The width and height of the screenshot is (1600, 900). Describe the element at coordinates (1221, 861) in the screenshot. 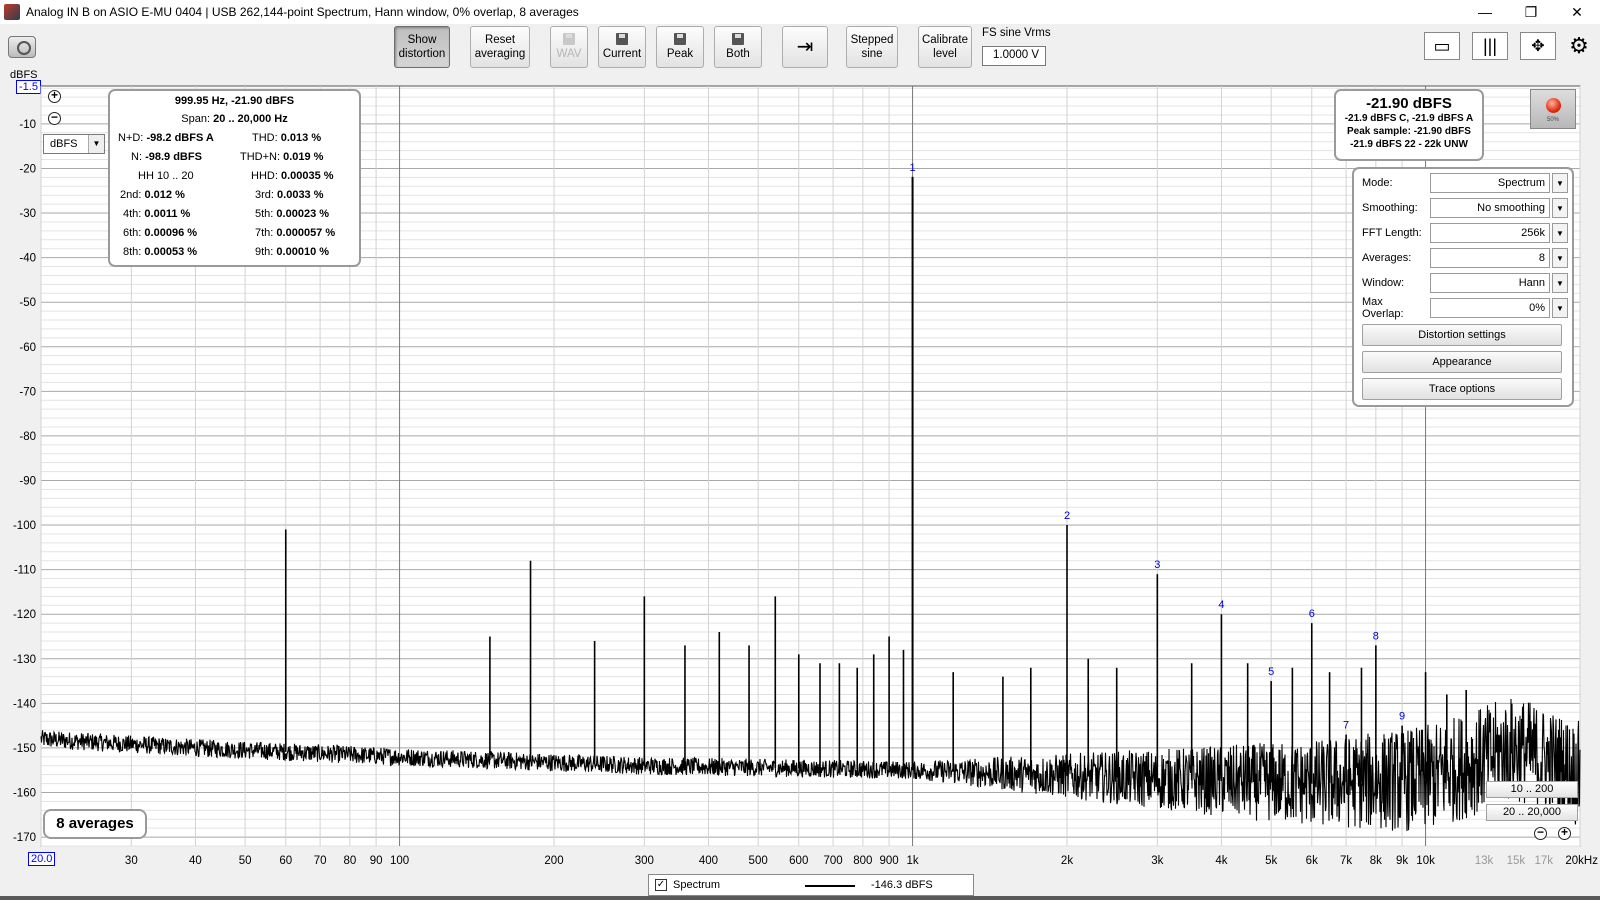

I see `x-tick-label: 4k` at that location.